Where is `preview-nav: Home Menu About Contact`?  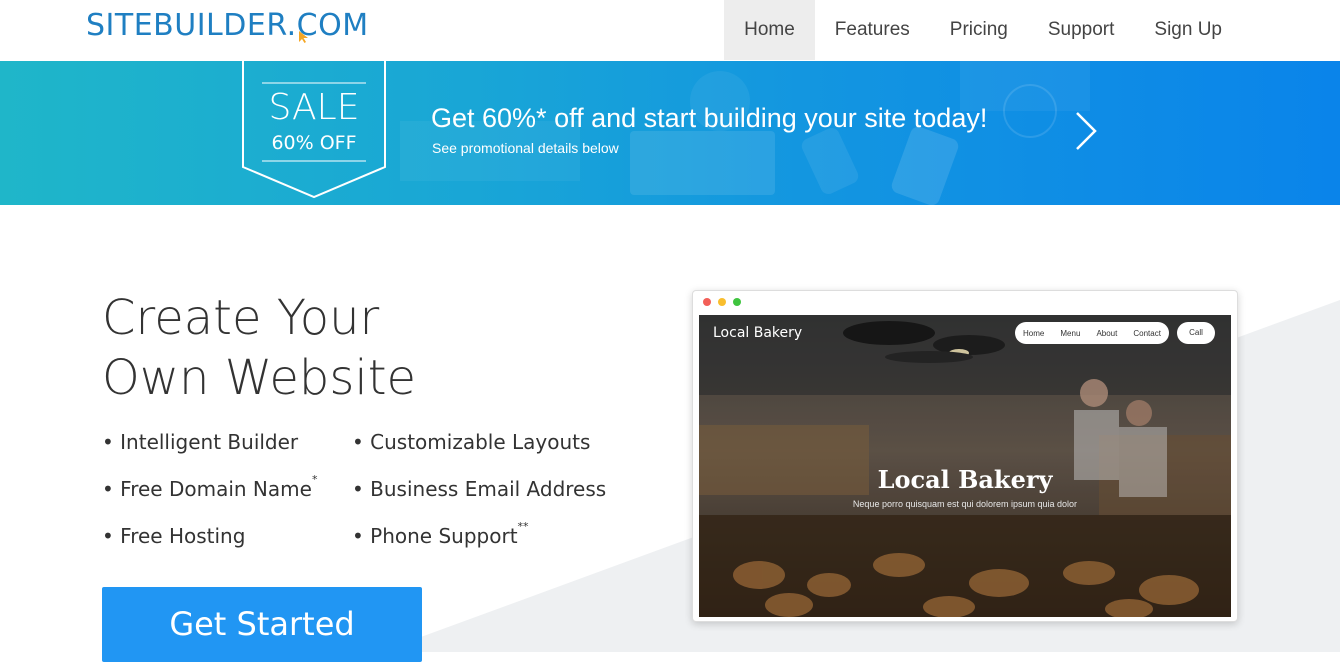
preview-nav: Home Menu About Contact is located at coordinates (1092, 333).